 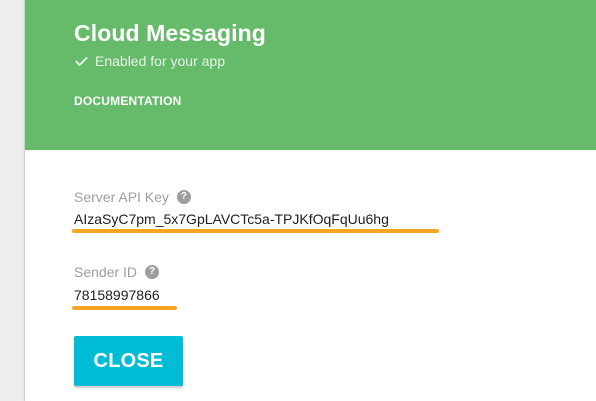 I want to click on server-api-key-highlight, so click(x=255, y=231).